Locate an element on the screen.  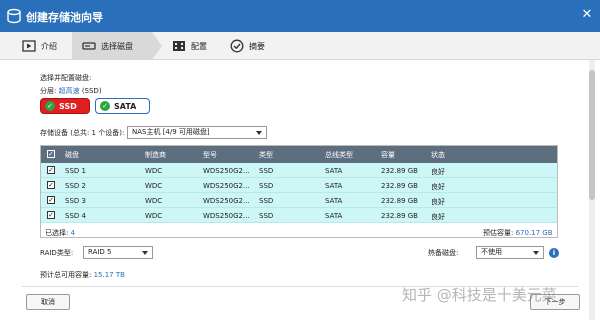
step-select-disks: 选择磁盘 is located at coordinates (112, 46).